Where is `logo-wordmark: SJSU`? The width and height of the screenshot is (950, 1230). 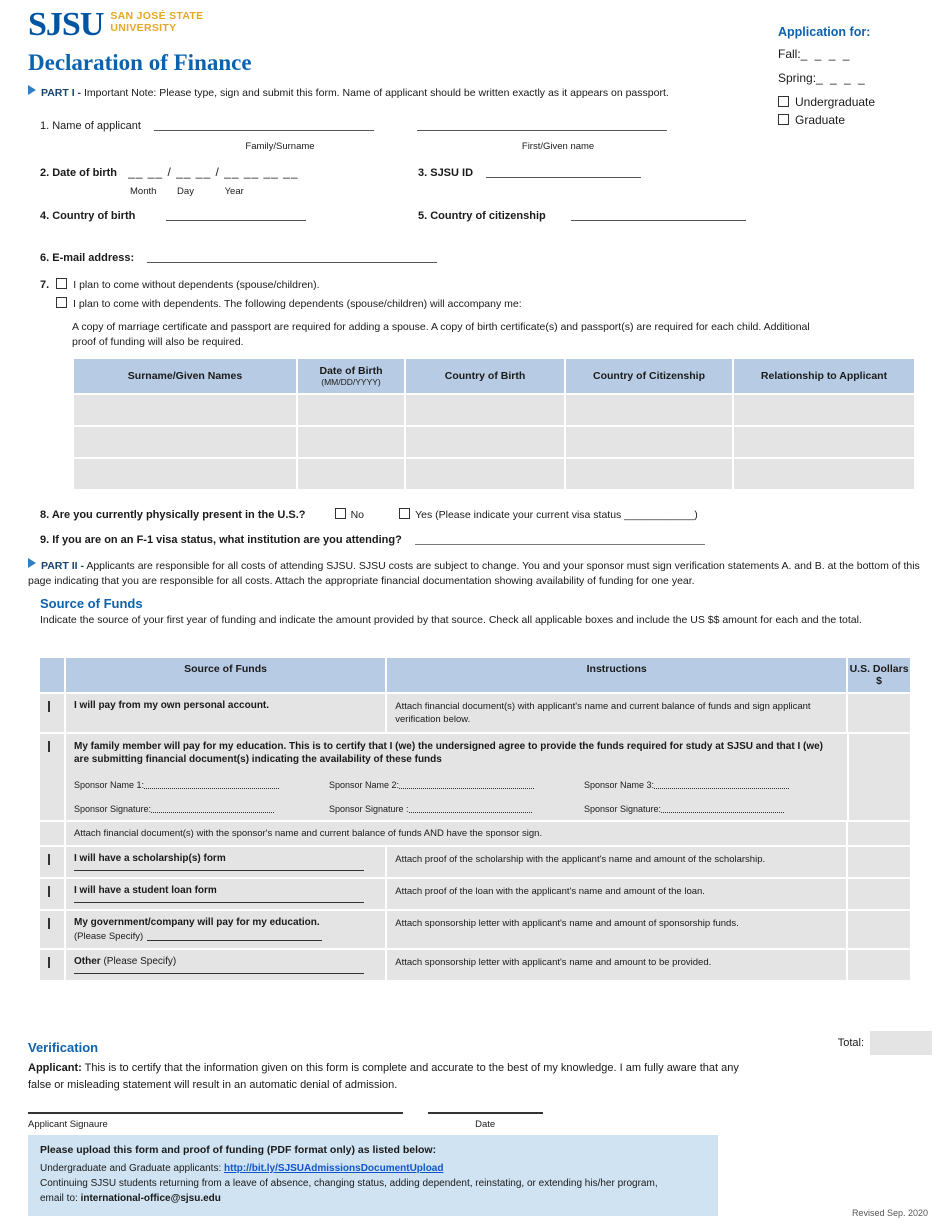 logo-wordmark: SJSU is located at coordinates (66, 24).